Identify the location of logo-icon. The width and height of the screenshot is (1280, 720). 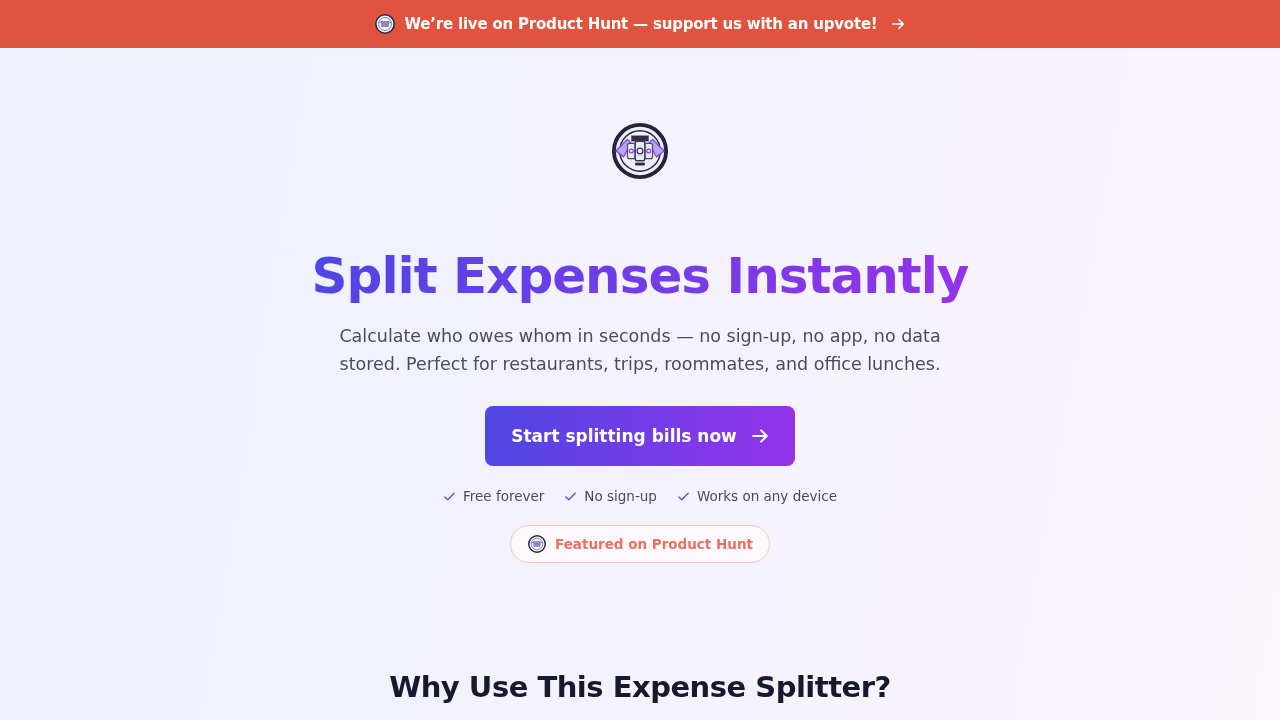
(640, 151).